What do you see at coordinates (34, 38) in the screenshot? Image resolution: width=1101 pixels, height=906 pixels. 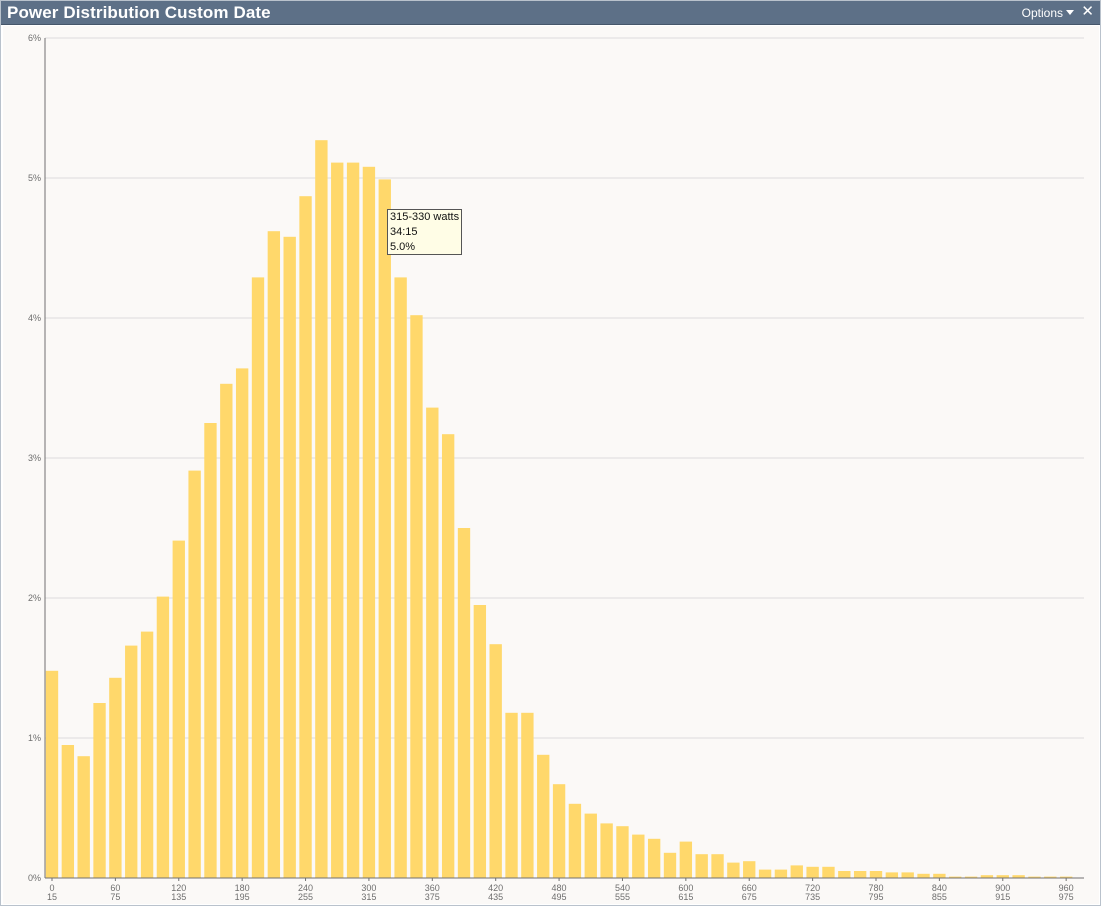 I see `y-tick-label: 6%` at bounding box center [34, 38].